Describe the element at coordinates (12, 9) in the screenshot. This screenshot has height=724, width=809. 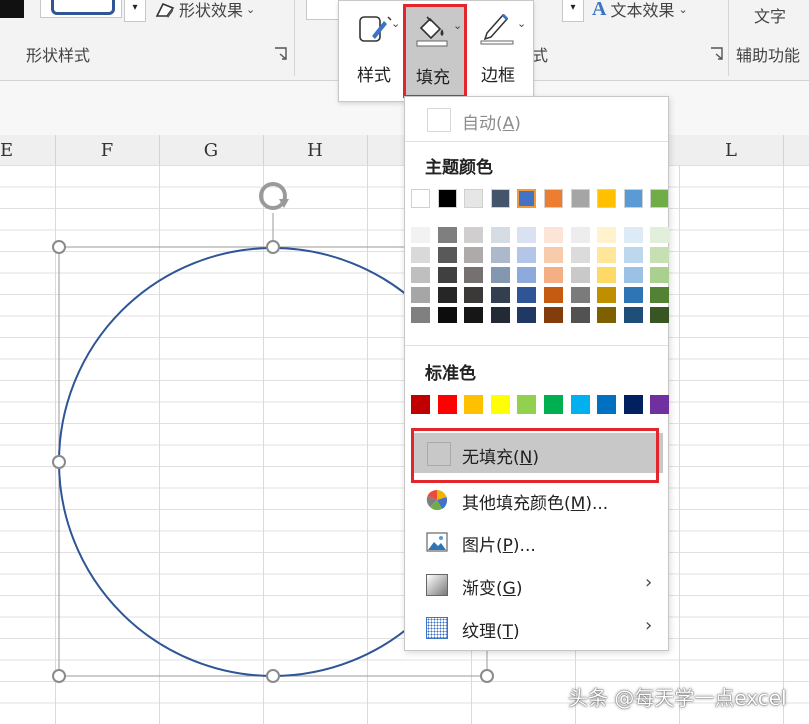
I see `shape-style-thumbnail-black` at that location.